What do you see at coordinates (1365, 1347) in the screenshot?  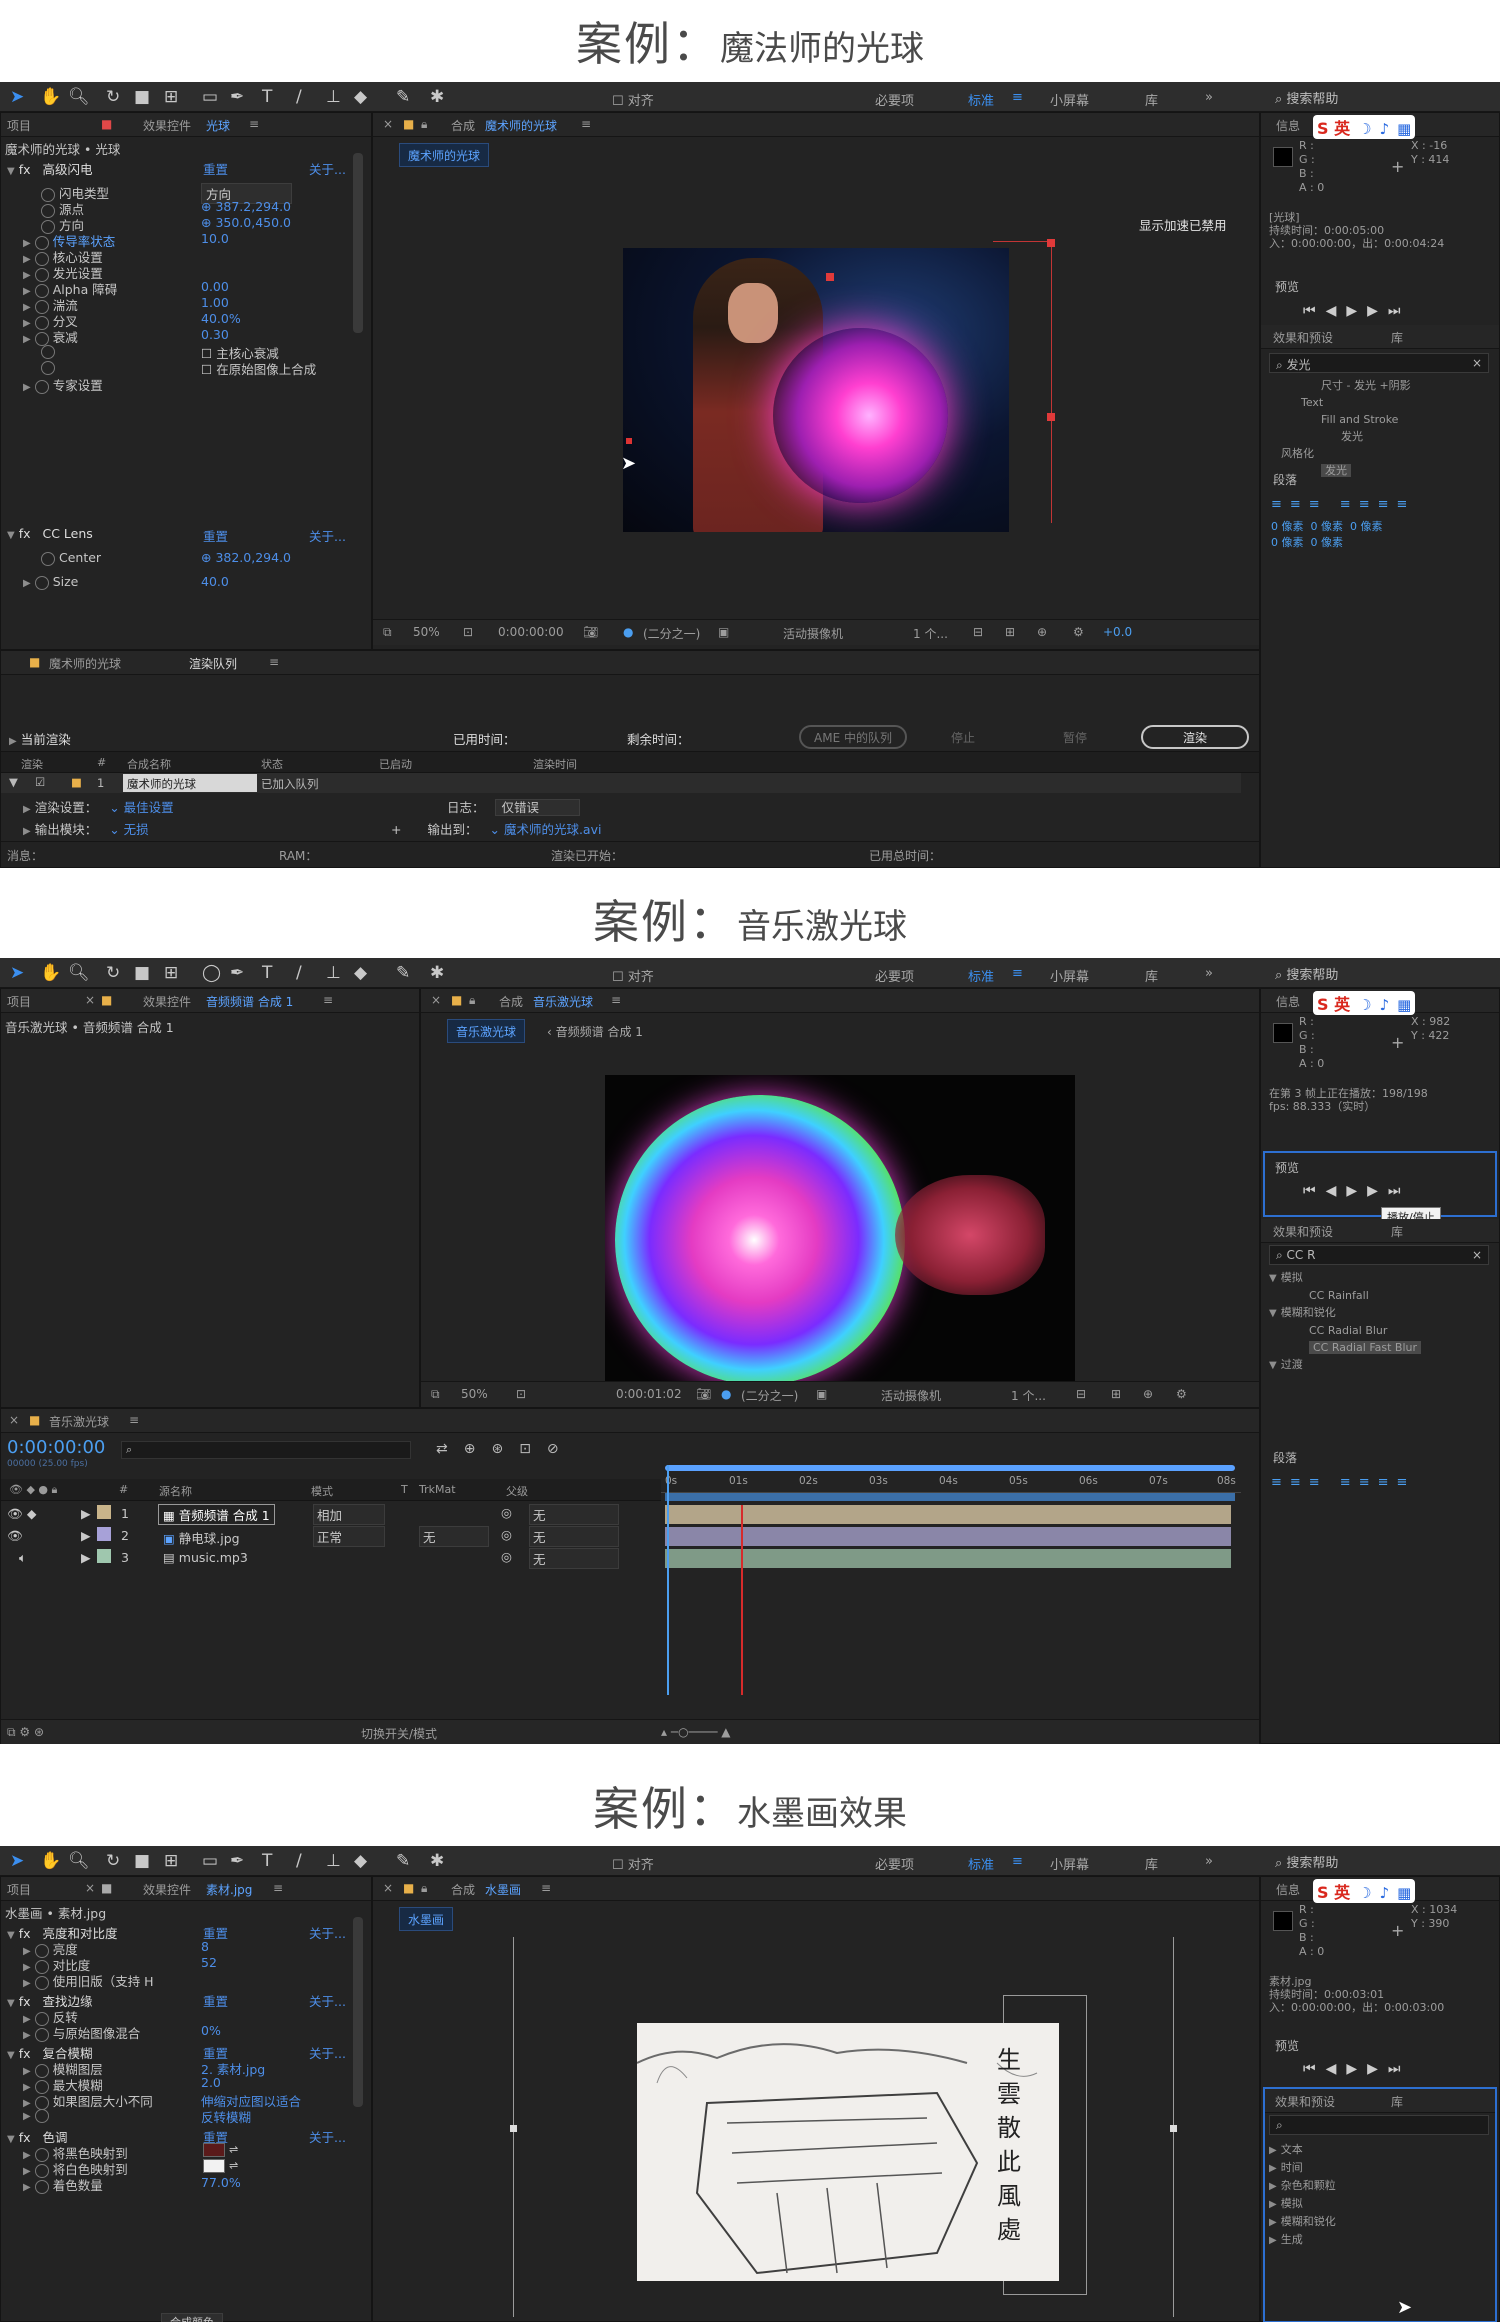 I see `tree-item-selected: CC Radial Fast Blur` at bounding box center [1365, 1347].